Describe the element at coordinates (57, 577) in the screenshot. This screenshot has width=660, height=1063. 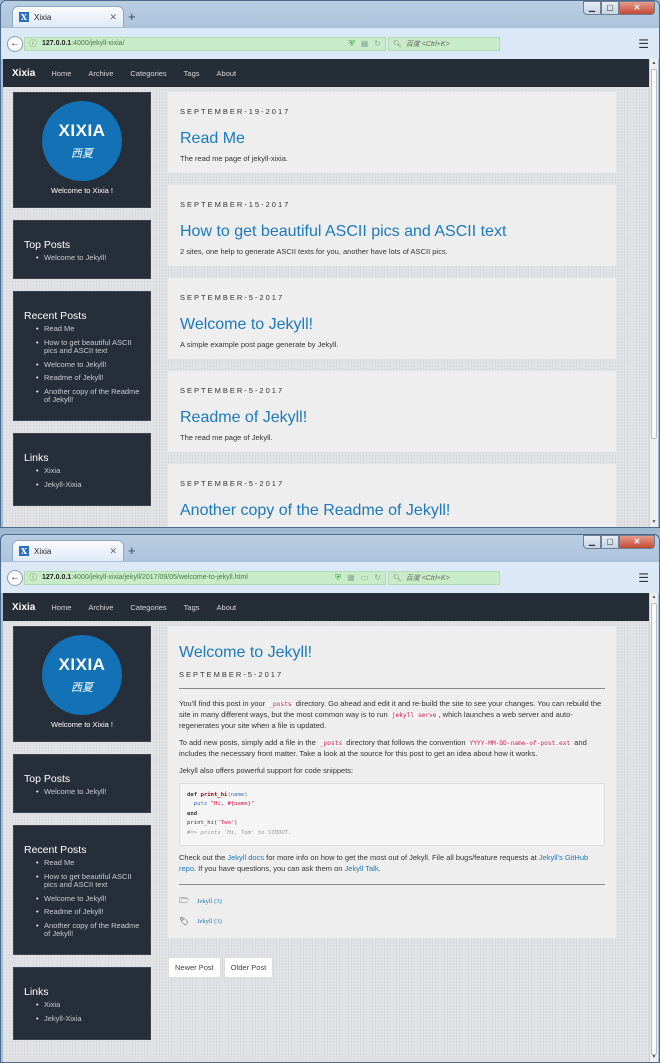
I see `url-host: 127.0.0.1` at that location.